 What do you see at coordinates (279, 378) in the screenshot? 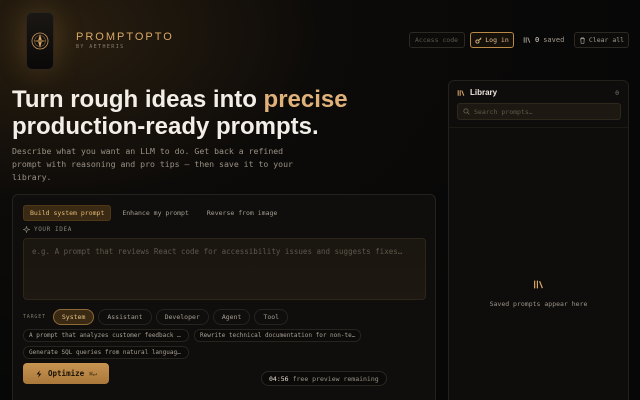
I see `preview-time: 04:56` at bounding box center [279, 378].